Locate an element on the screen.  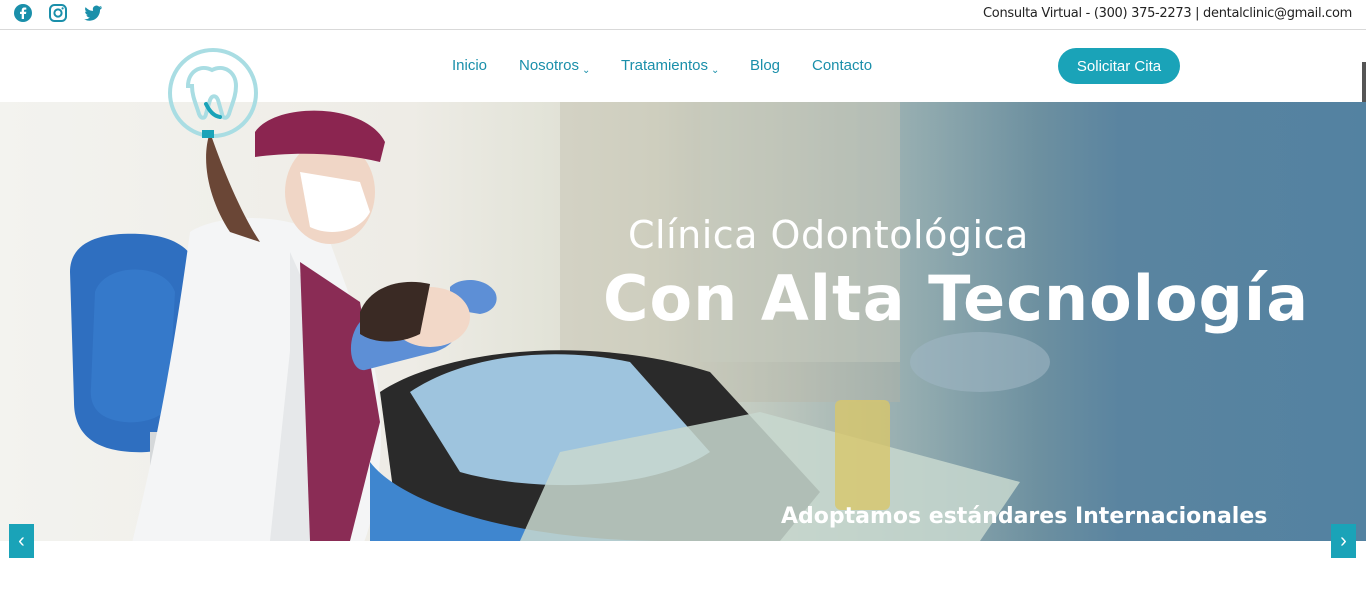
hero-title-line2: Con Alta Tecnología is located at coordinates (956, 298).